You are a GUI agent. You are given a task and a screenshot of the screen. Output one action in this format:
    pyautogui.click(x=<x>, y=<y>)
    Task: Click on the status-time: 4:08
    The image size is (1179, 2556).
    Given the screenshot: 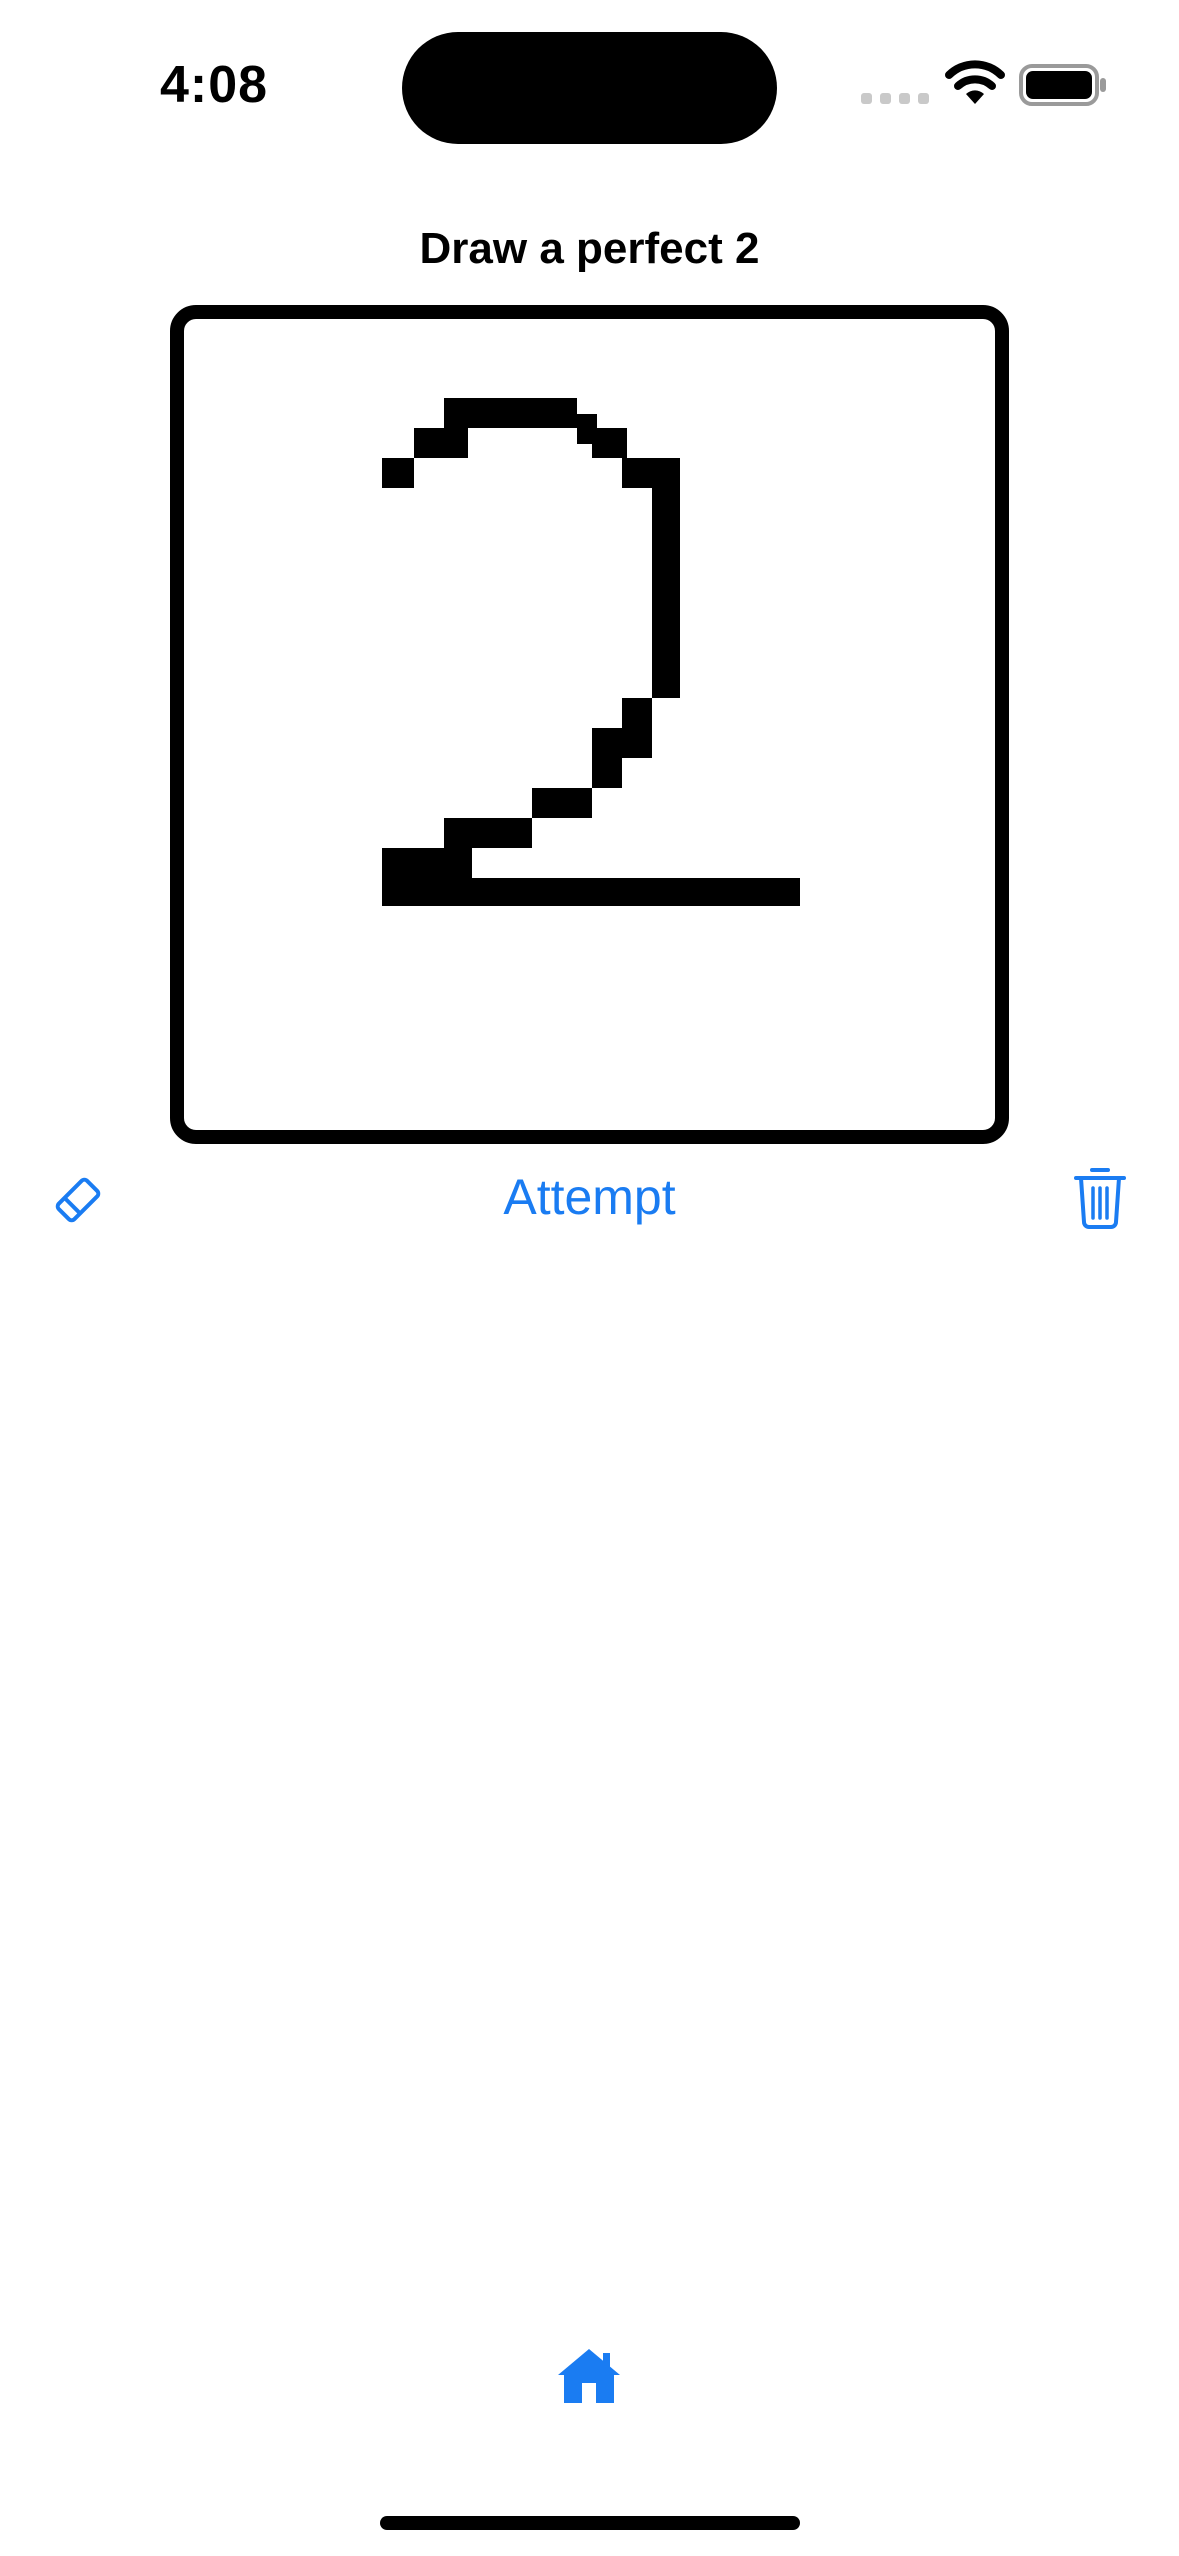 What is the action you would take?
    pyautogui.click(x=214, y=85)
    